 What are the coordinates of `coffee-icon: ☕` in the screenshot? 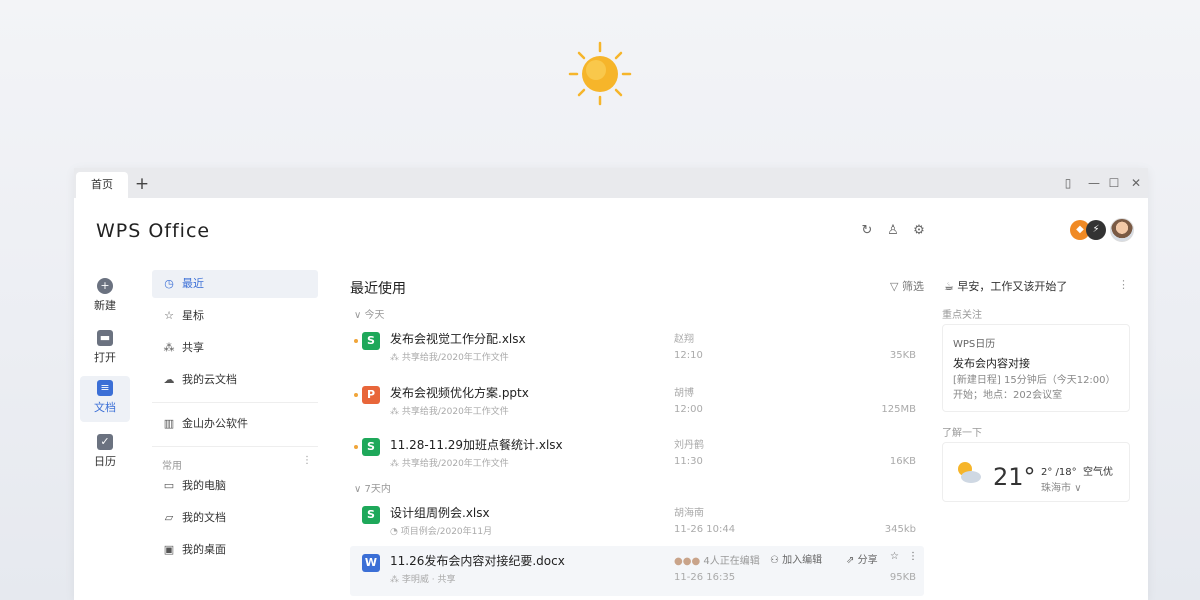 It's located at (949, 286).